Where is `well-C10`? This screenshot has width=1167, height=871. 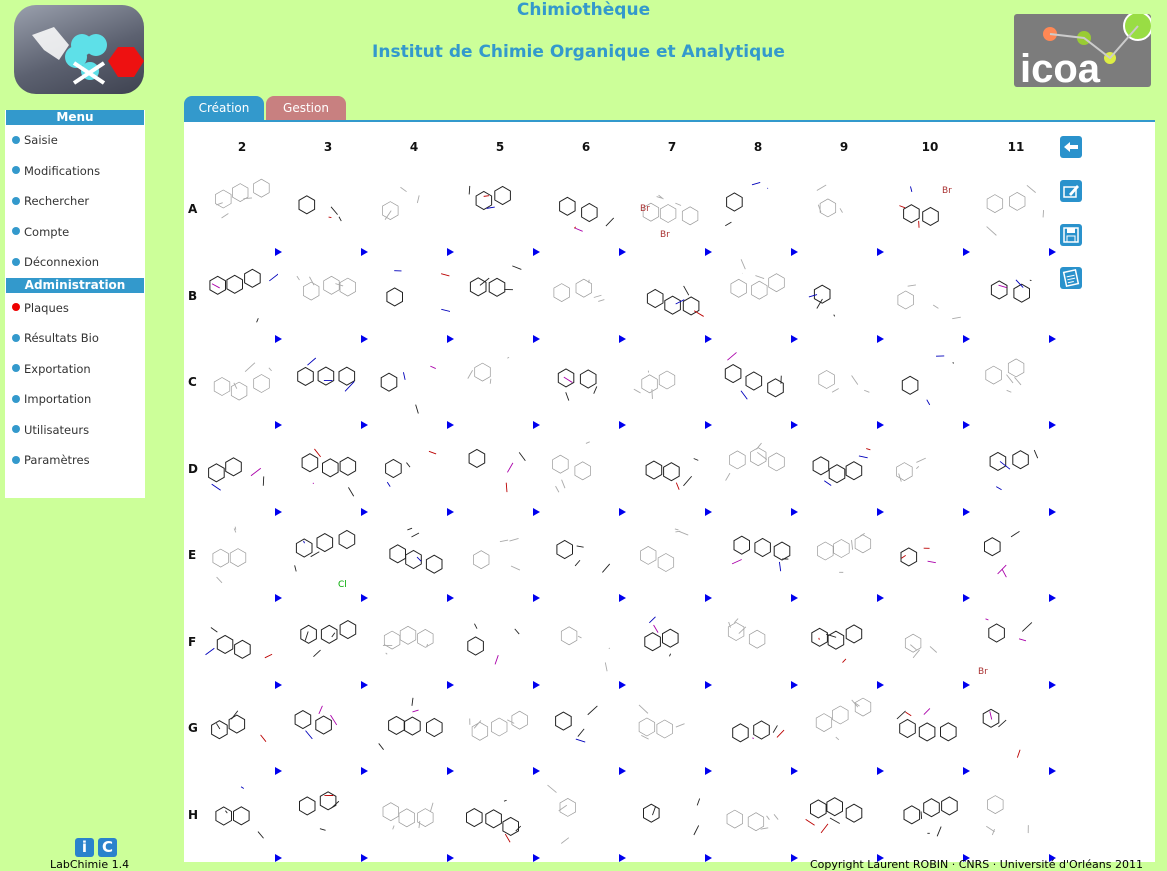
well-C10 is located at coordinates (928, 382).